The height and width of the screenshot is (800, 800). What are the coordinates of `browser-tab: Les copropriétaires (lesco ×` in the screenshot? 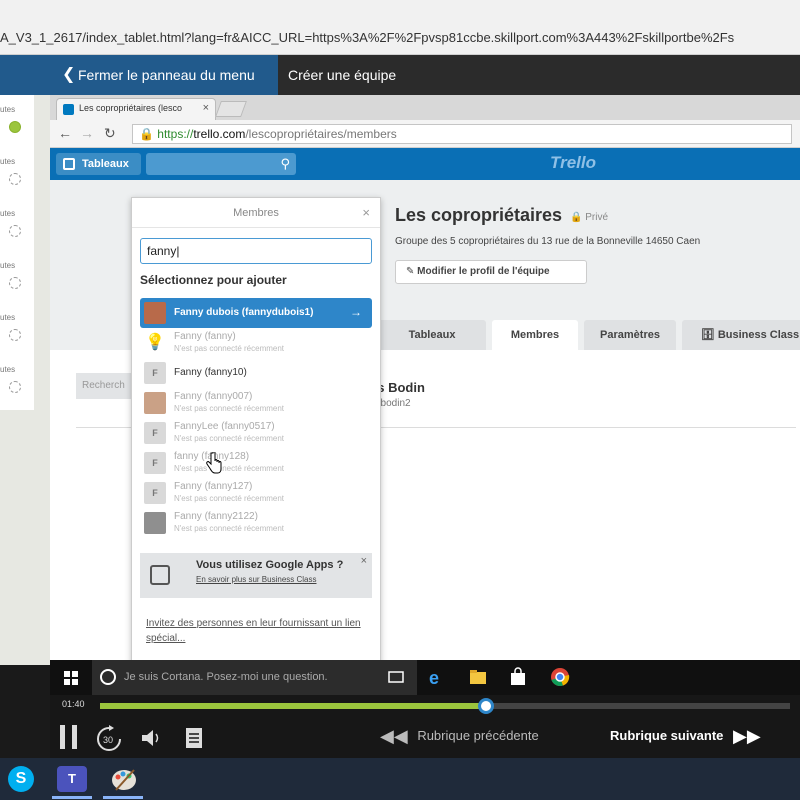 It's located at (136, 109).